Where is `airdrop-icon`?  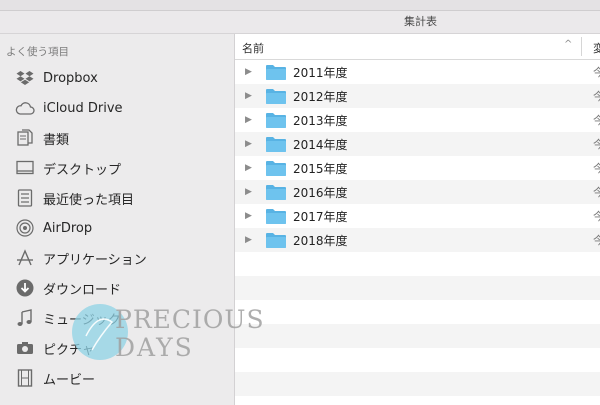 airdrop-icon is located at coordinates (25, 228).